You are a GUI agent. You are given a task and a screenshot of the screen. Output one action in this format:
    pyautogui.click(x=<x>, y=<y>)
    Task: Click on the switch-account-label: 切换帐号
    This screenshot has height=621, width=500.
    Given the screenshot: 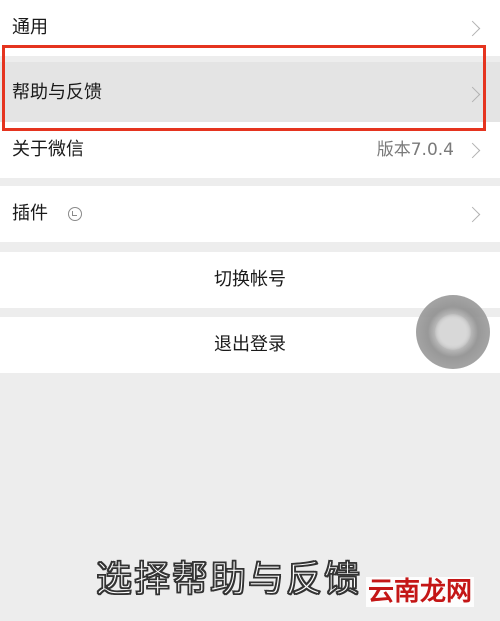 What is the action you would take?
    pyautogui.click(x=250, y=279)
    